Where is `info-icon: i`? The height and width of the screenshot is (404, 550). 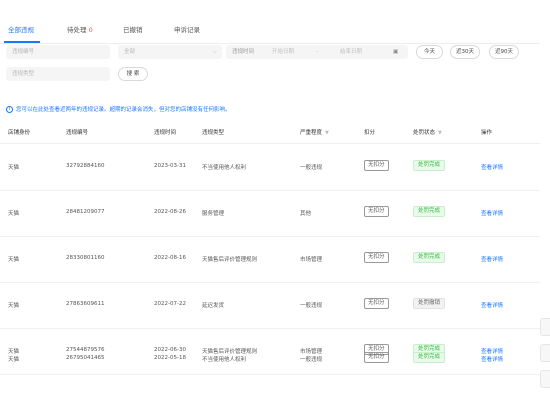
info-icon: i is located at coordinates (9, 109).